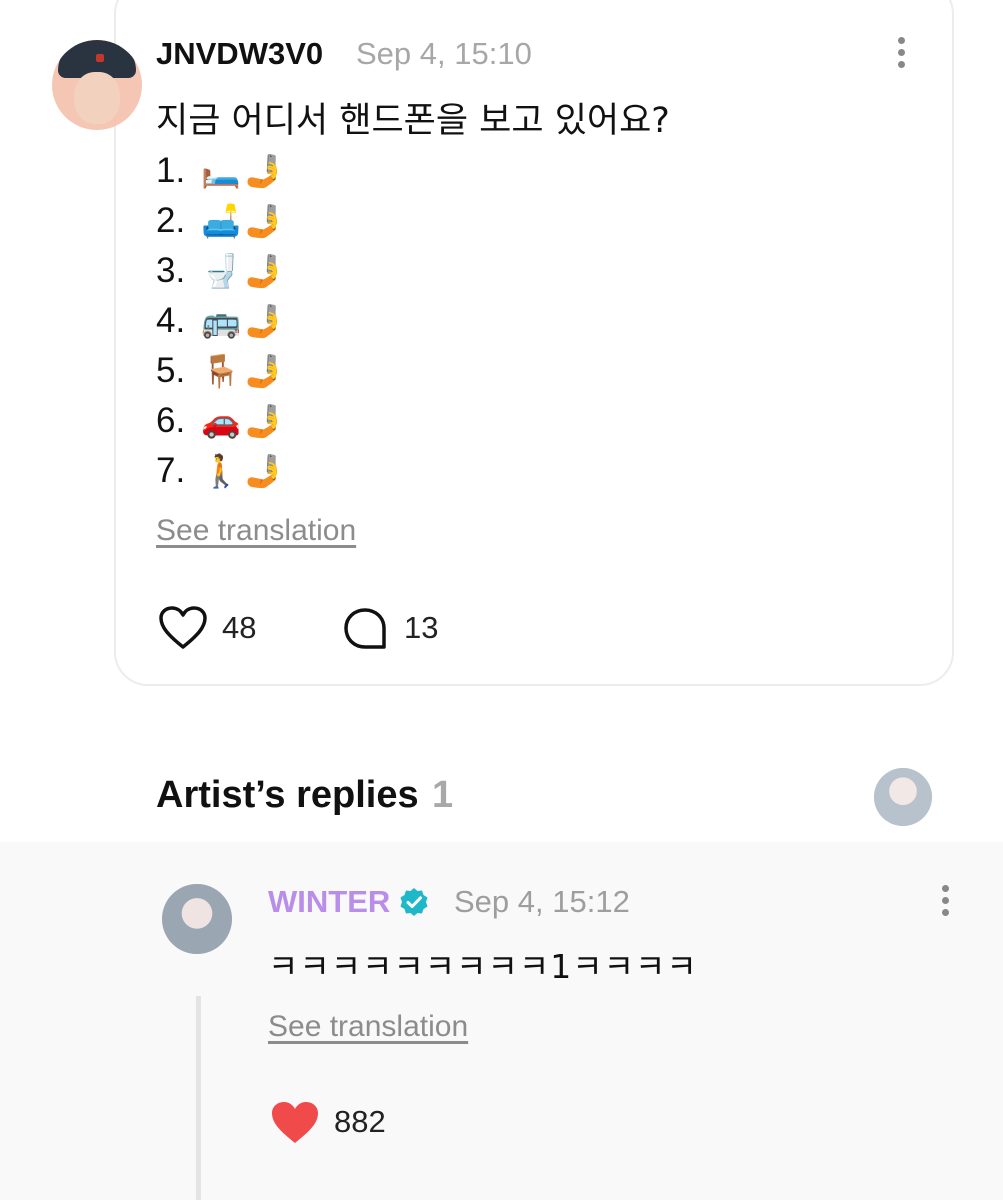 The width and height of the screenshot is (1003, 1200). Describe the element at coordinates (901, 52) in the screenshot. I see `post-more-options-icon` at that location.